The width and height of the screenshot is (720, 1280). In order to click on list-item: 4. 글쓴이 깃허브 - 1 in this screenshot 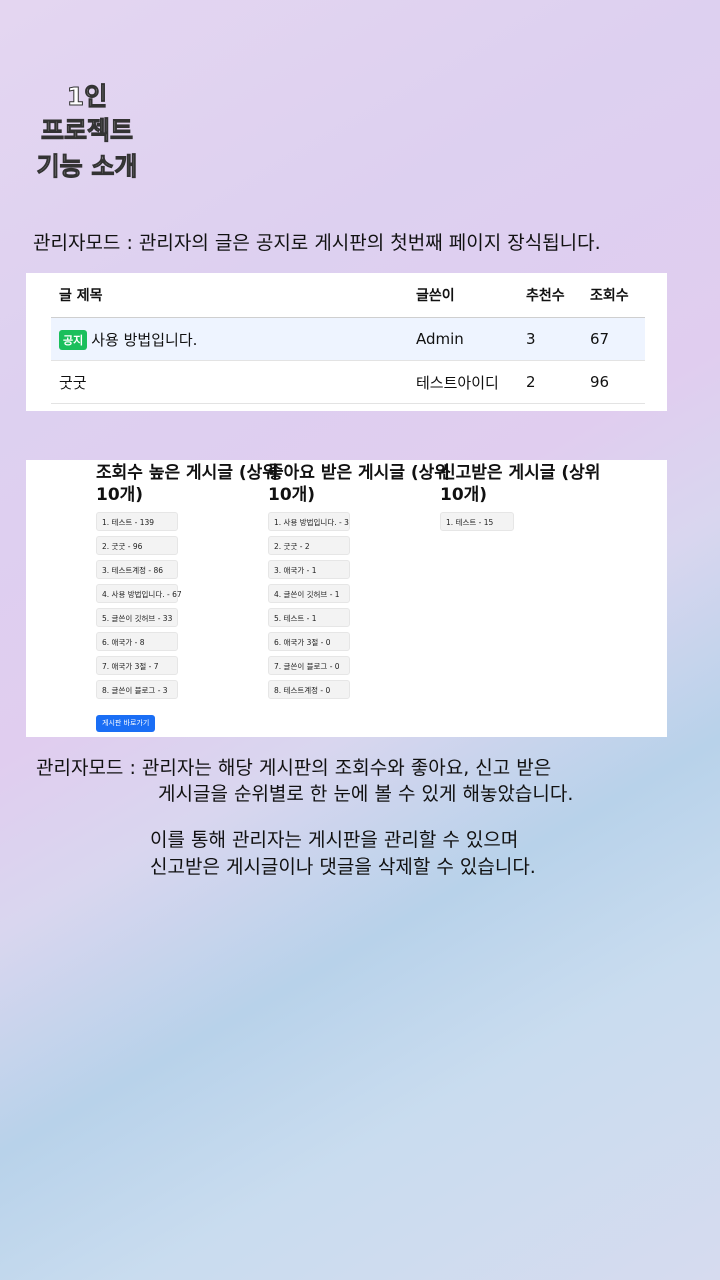, I will do `click(309, 593)`.